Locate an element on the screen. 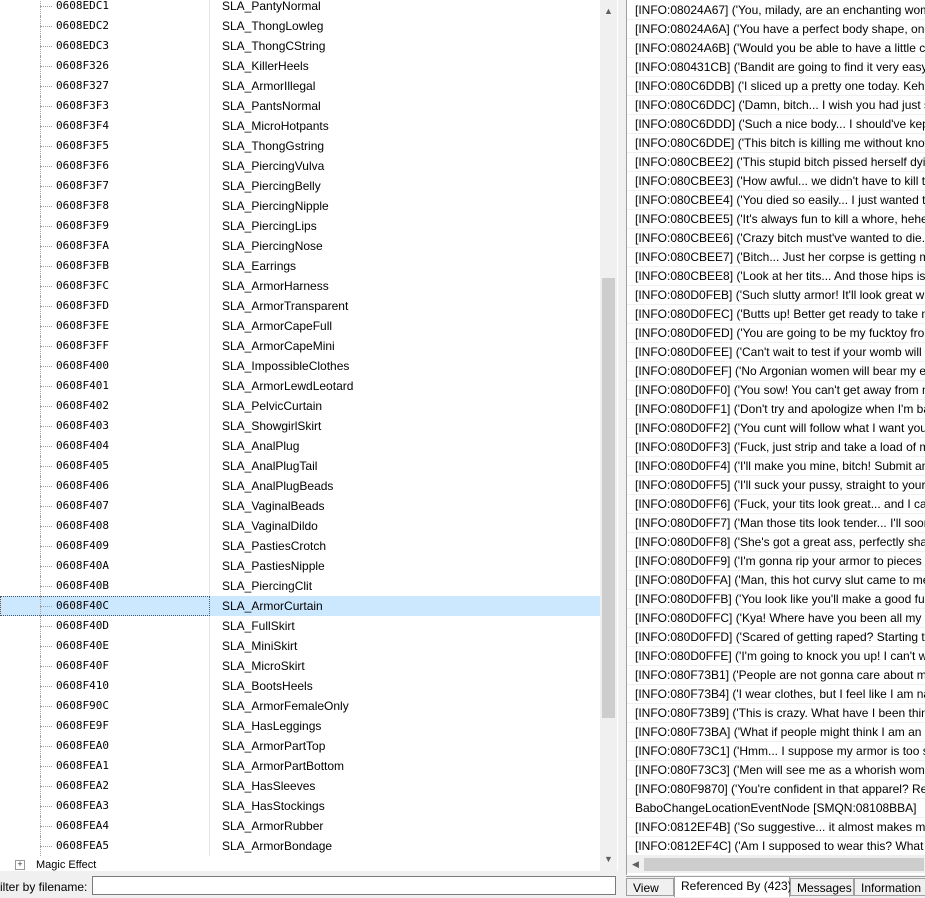 The height and width of the screenshot is (898, 925). tree-row: 0608F410 SLA_BootsHeels is located at coordinates (300, 686).